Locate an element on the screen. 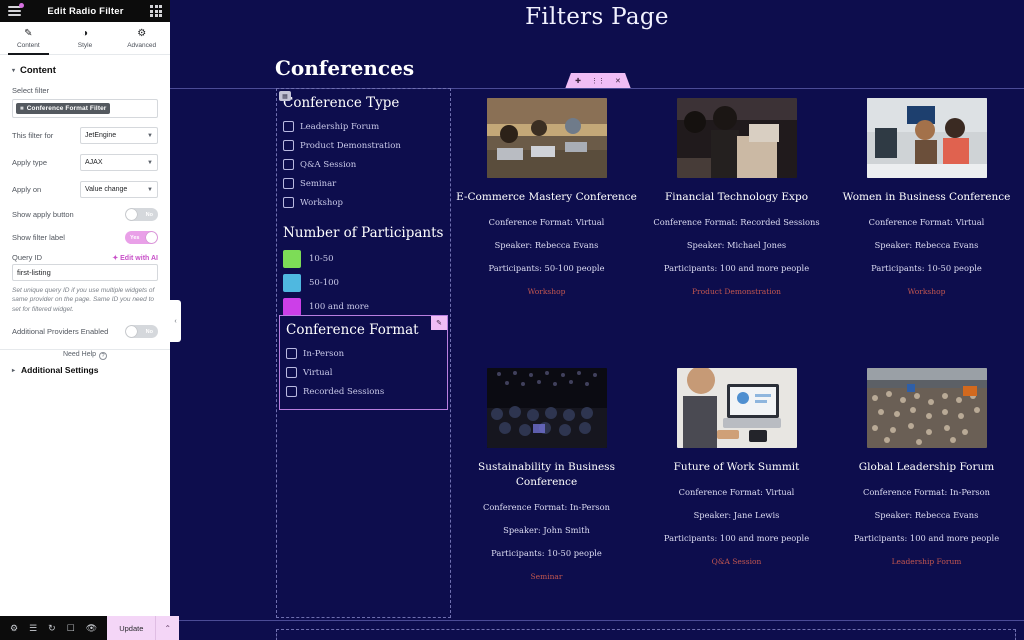  checkbox-label: Product Demonstration is located at coordinates (350, 145).